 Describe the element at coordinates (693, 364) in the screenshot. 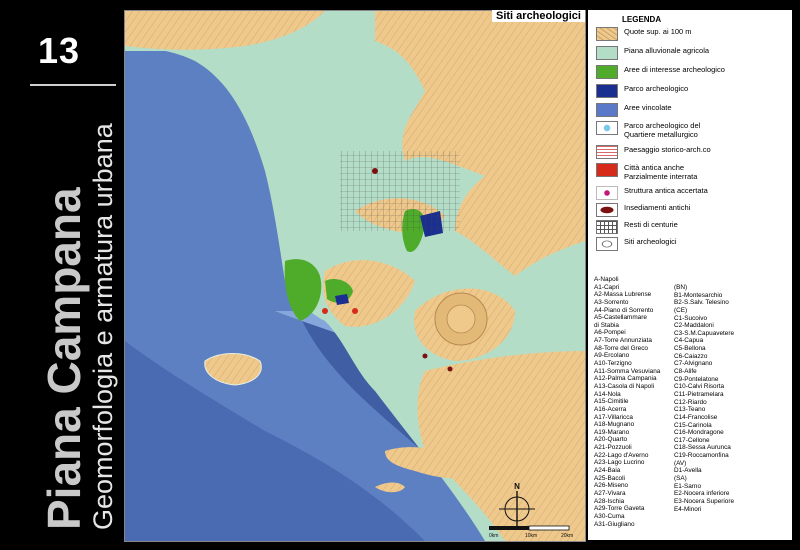

I see `site-code-item: C7-Alvignano` at that location.